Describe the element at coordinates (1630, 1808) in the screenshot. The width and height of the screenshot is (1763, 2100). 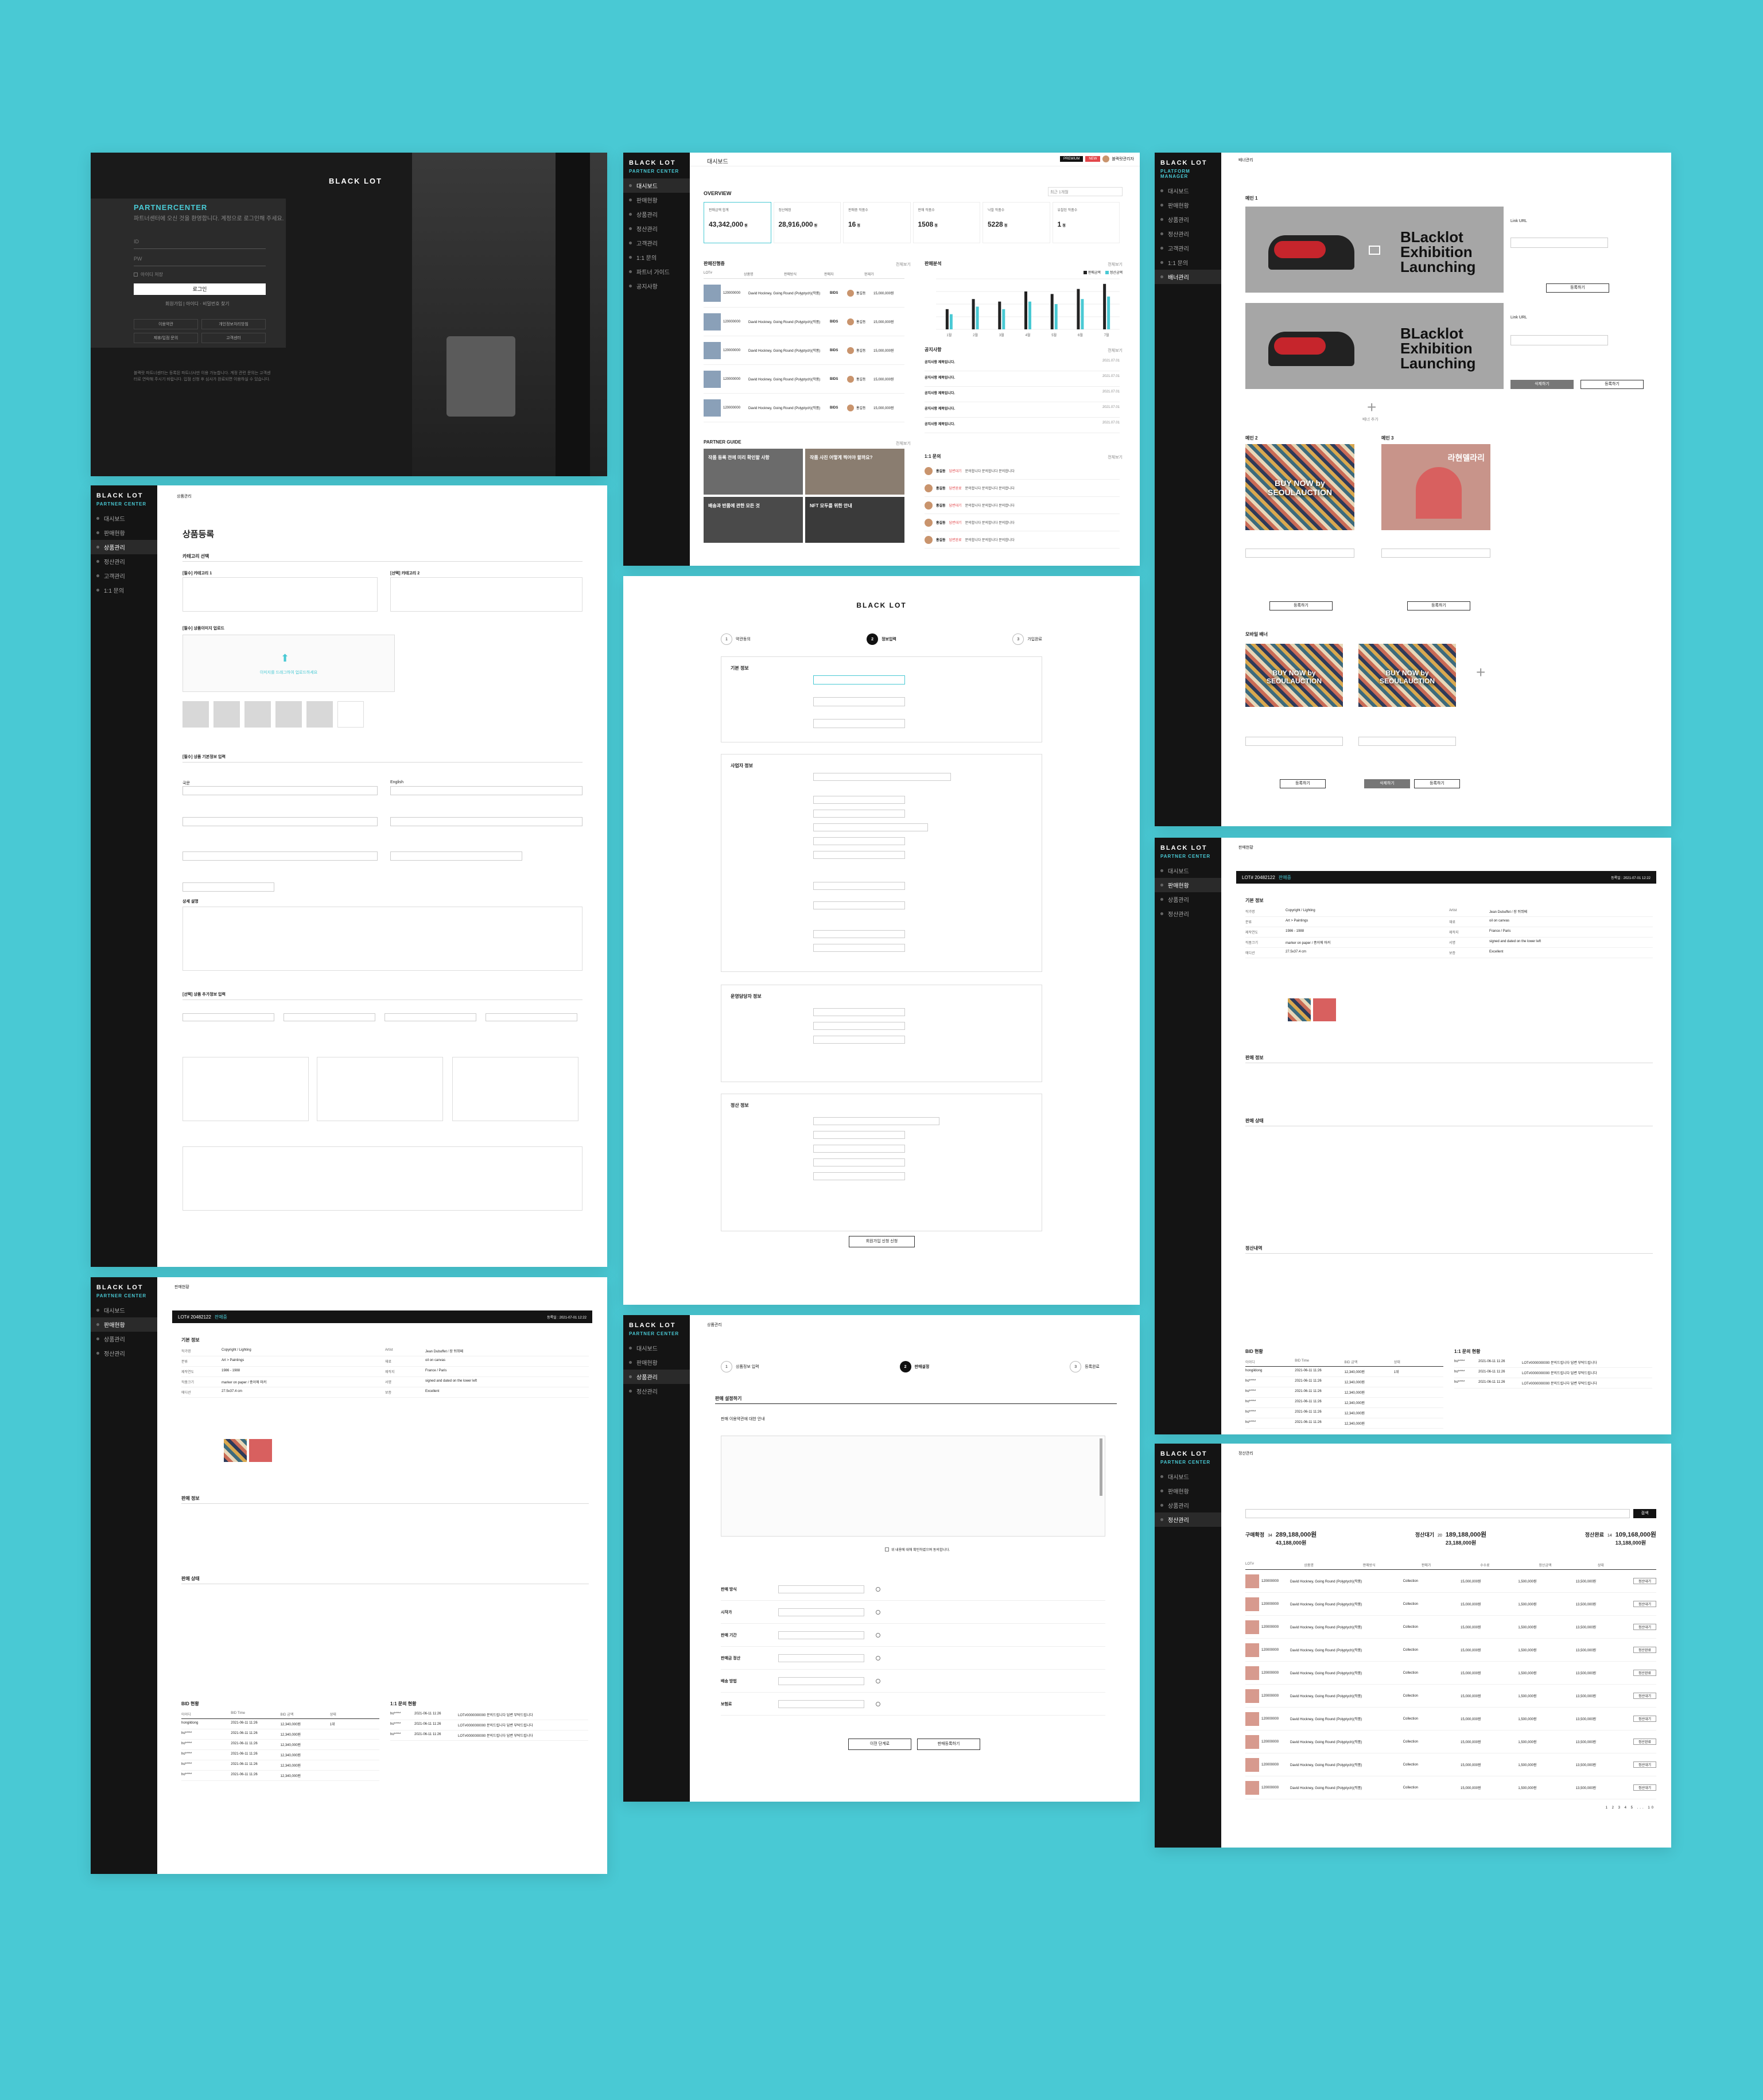
I see `pagination: 1 2 3 4 5 ... 10` at that location.